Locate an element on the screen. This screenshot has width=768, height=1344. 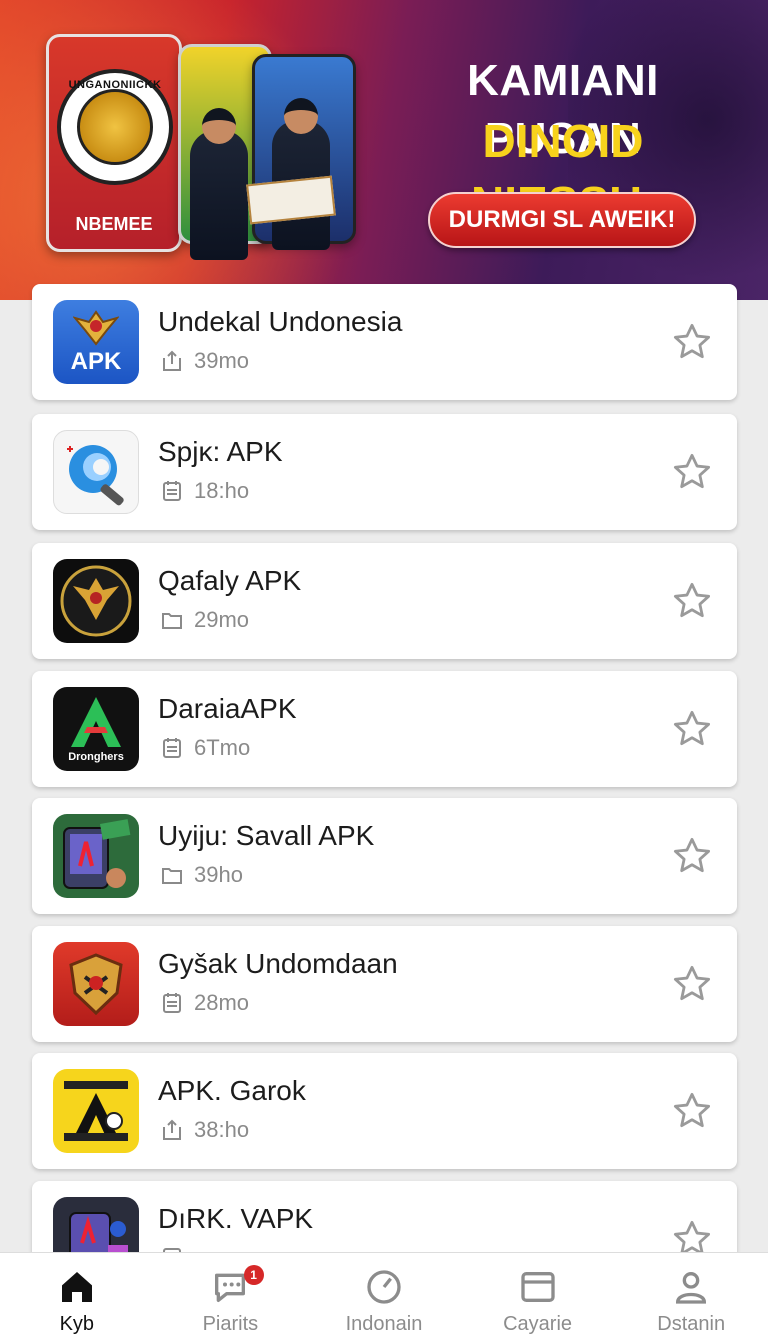
app-age: 39mo is located at coordinates (222, 360).